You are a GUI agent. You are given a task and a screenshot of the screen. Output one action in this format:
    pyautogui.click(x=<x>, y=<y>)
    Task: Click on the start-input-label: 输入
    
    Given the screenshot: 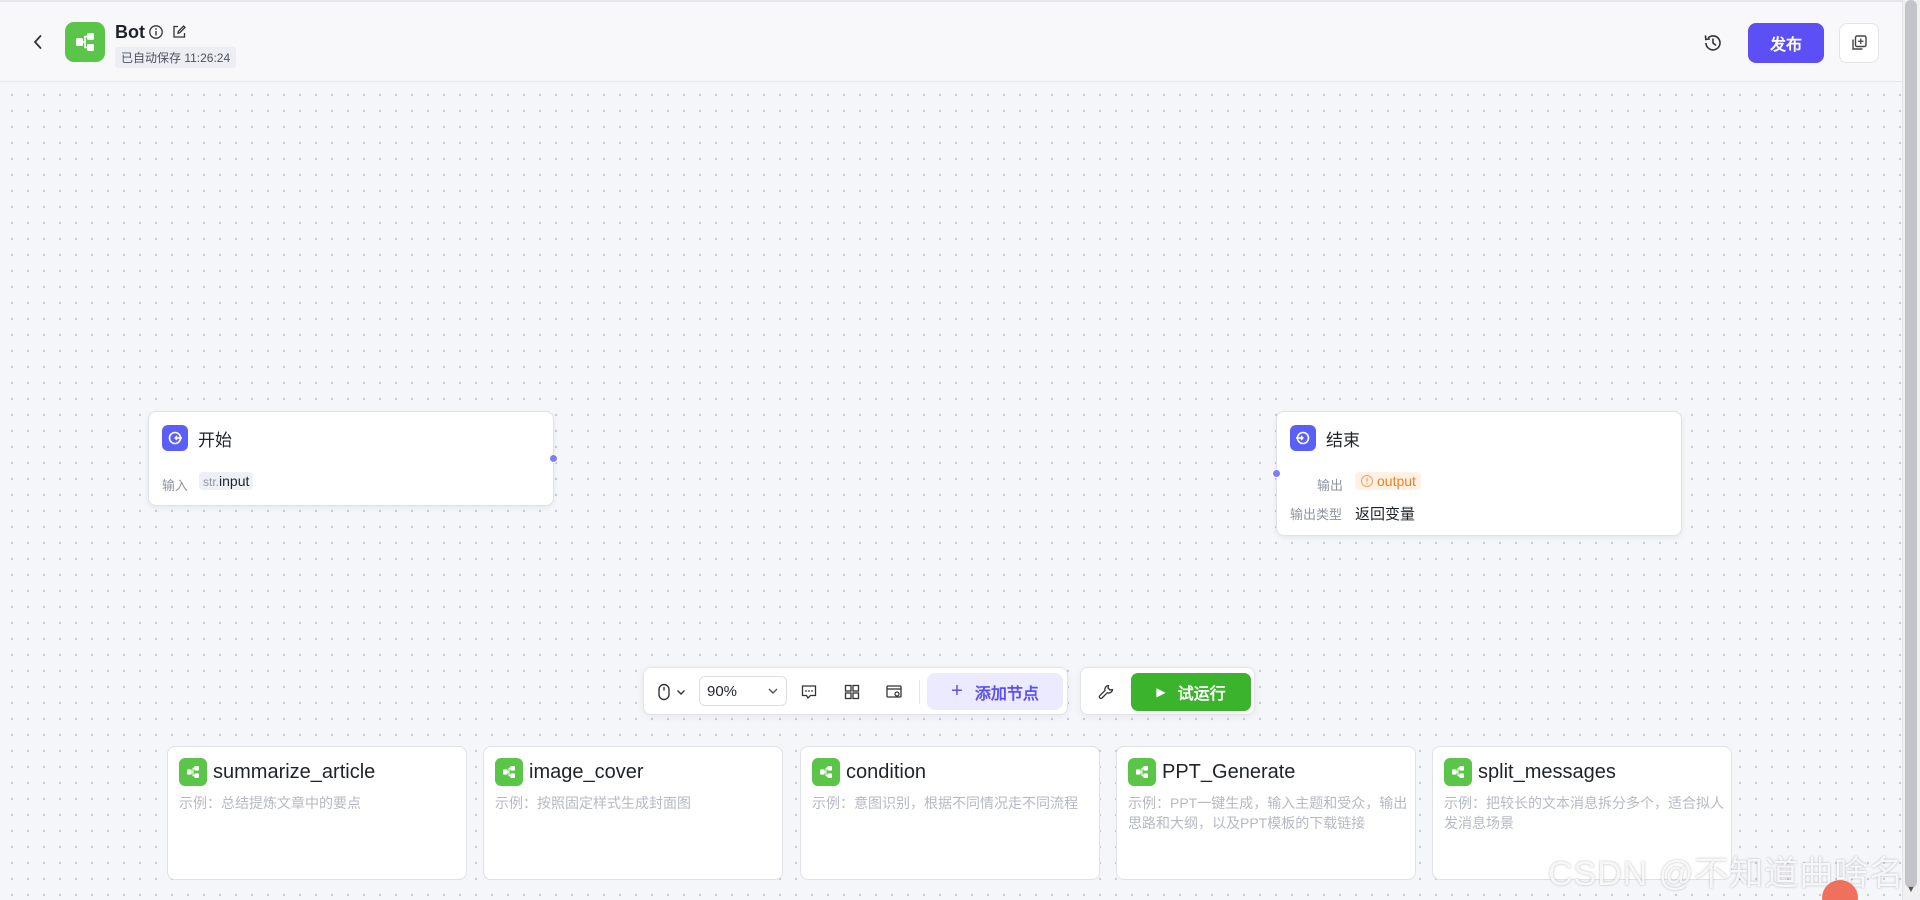 What is the action you would take?
    pyautogui.click(x=175, y=485)
    